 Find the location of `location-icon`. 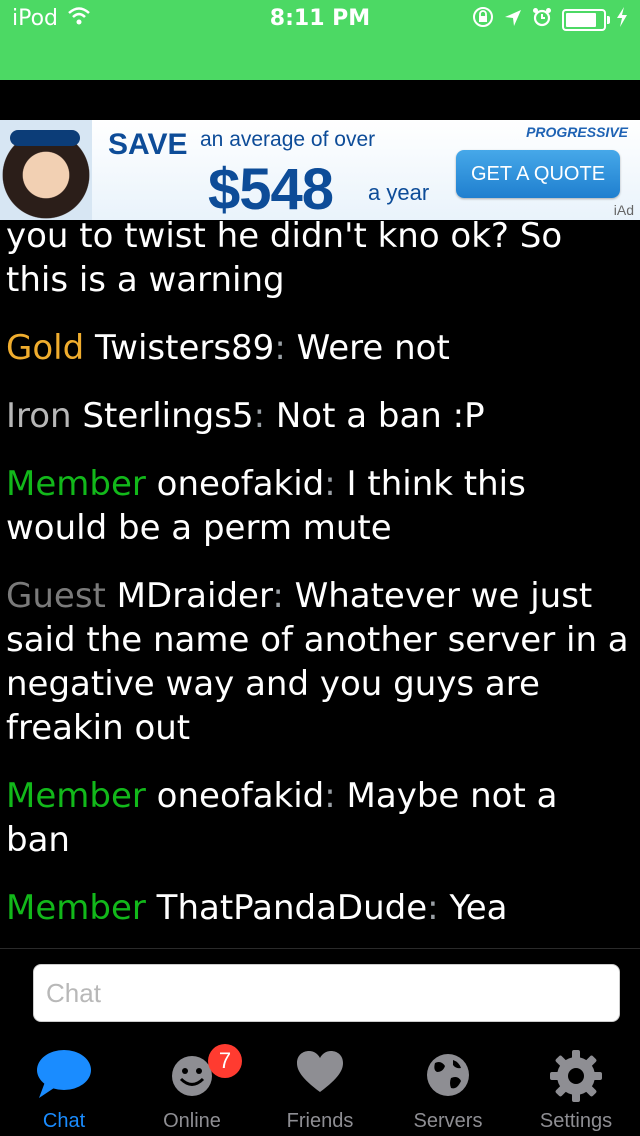

location-icon is located at coordinates (513, 20).